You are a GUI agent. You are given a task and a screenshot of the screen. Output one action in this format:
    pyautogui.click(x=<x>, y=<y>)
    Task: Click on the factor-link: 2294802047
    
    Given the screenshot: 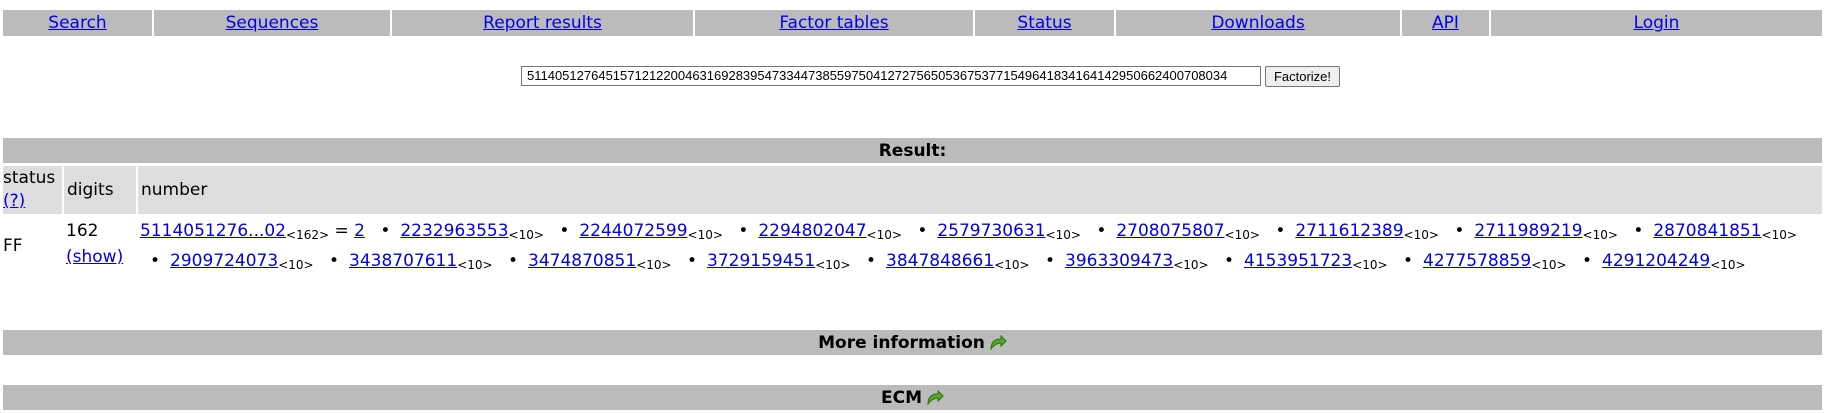 What is the action you would take?
    pyautogui.click(x=812, y=231)
    